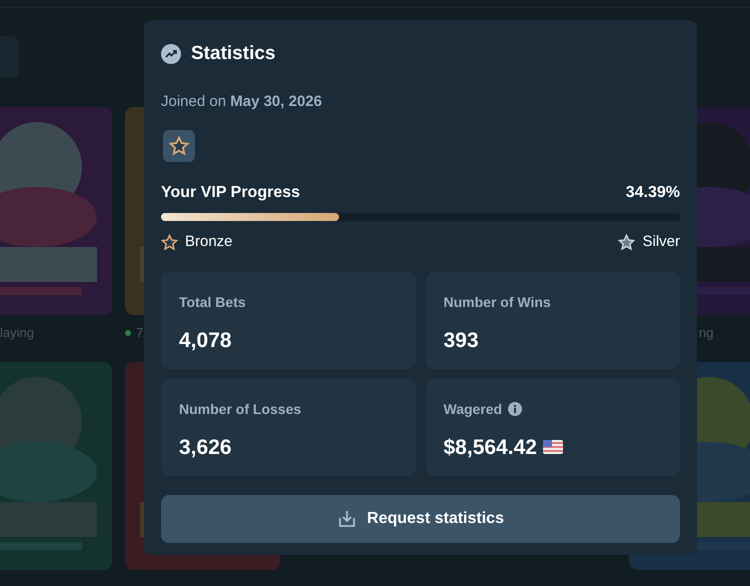  Describe the element at coordinates (17, 333) in the screenshot. I see `player-count: laying` at that location.